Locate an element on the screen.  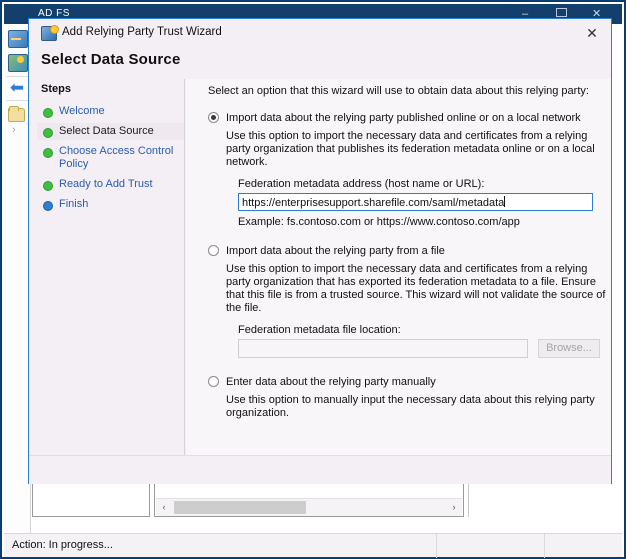
scroll-left-icon: ‹ is located at coordinates (164, 507).